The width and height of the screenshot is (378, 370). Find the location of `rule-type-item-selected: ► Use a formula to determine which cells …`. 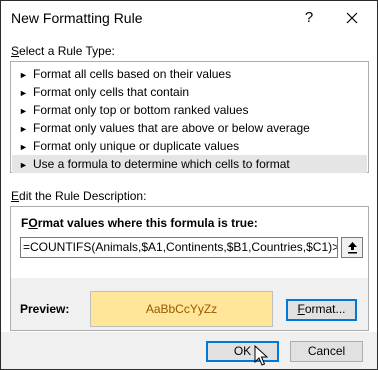

rule-type-item-selected: ► Use a formula to determine which cells … is located at coordinates (189, 164).